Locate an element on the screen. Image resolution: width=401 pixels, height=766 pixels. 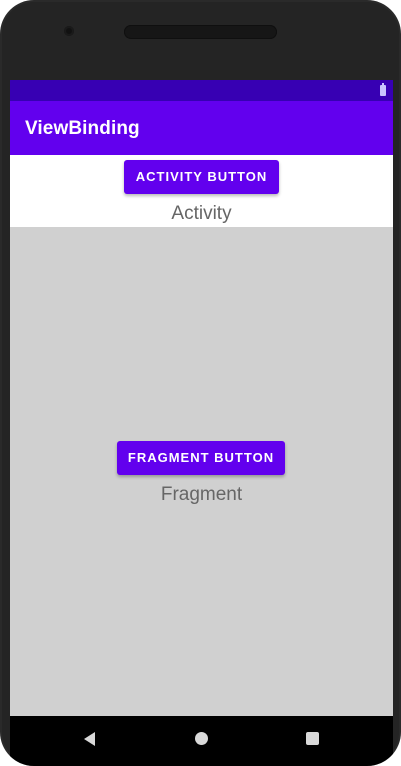
camera-icon is located at coordinates (69, 31).